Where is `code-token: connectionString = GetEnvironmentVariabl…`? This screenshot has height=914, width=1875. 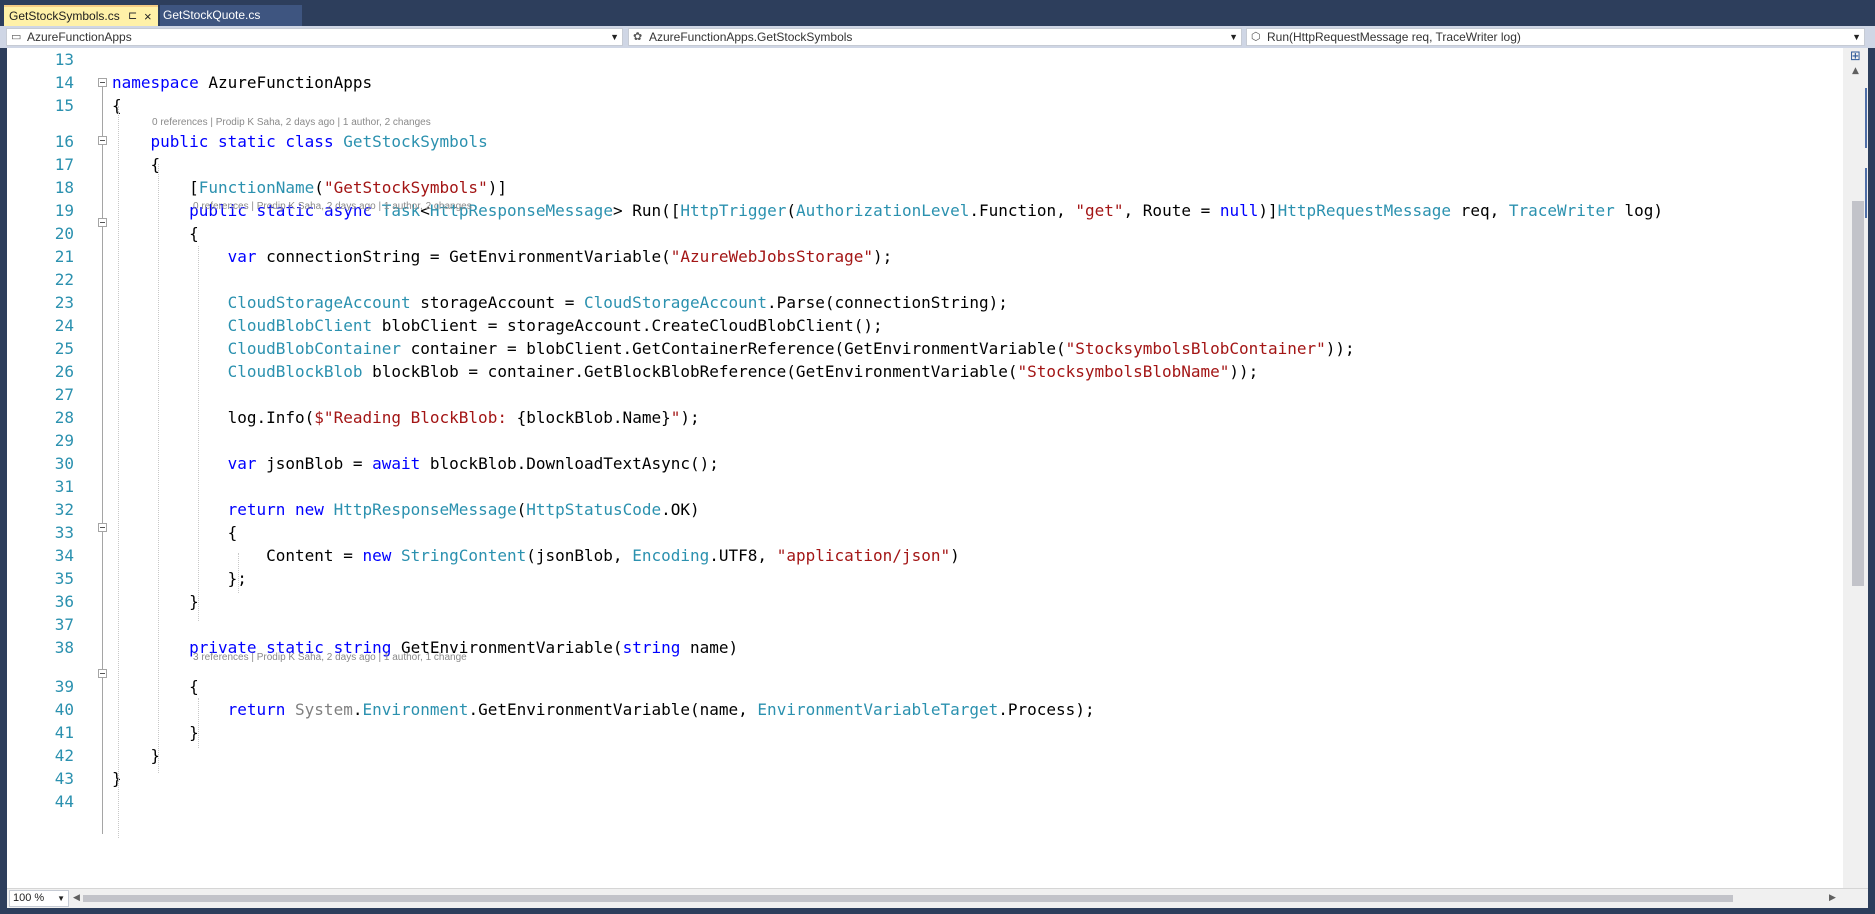
code-token: connectionString = GetEnvironmentVariabl… is located at coordinates (463, 256).